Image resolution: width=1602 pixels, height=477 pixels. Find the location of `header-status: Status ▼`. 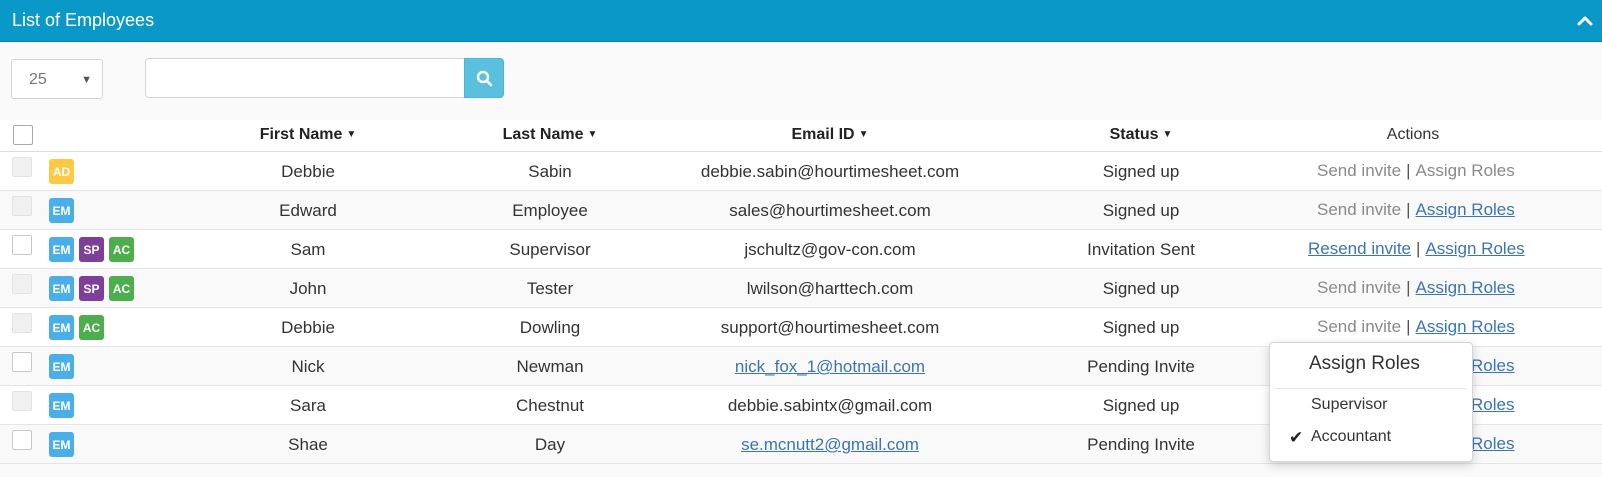

header-status: Status ▼ is located at coordinates (1141, 135).